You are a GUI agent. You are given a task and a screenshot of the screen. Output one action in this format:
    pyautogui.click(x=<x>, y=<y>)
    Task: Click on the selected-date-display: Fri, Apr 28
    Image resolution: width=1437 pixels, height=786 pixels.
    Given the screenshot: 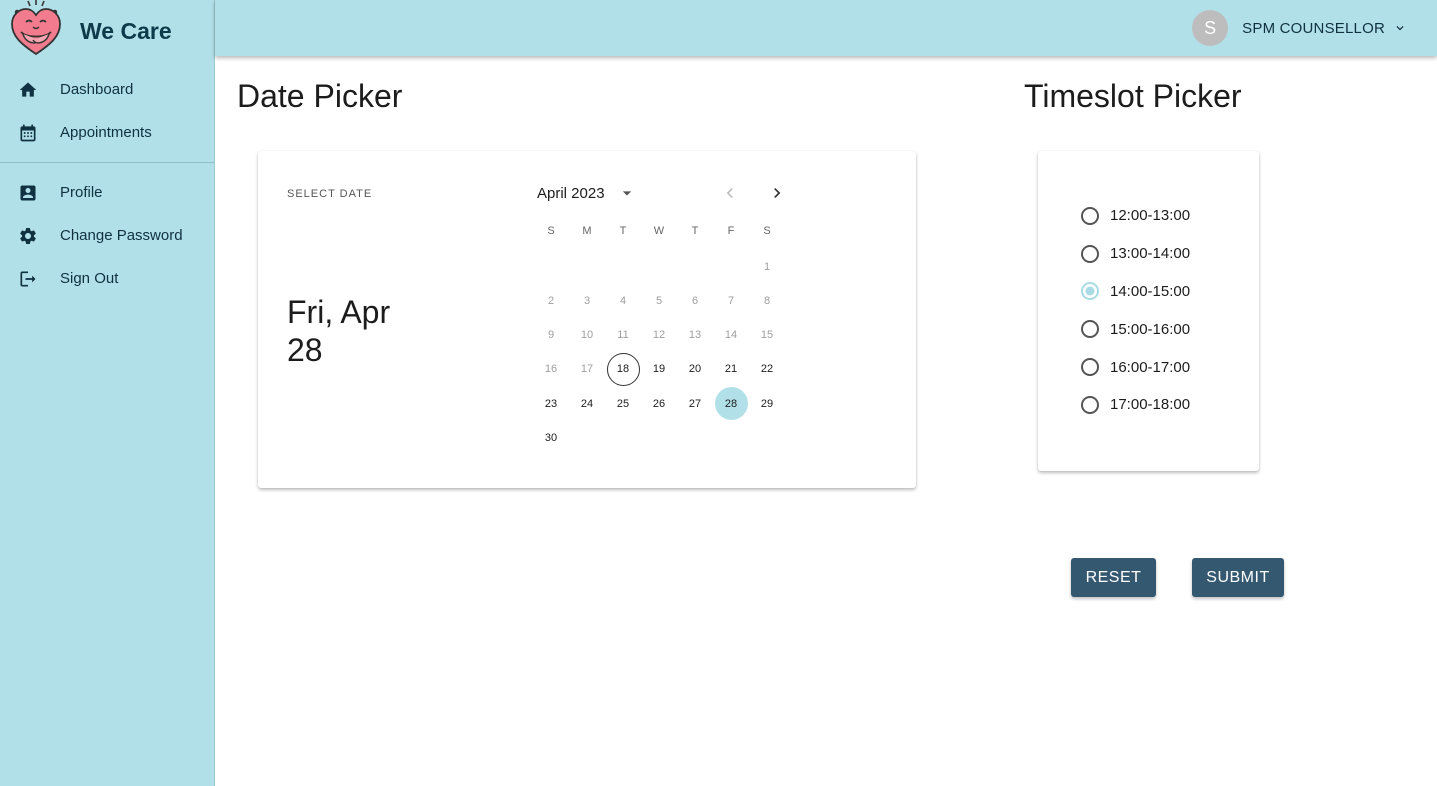 What is the action you would take?
    pyautogui.click(x=339, y=331)
    